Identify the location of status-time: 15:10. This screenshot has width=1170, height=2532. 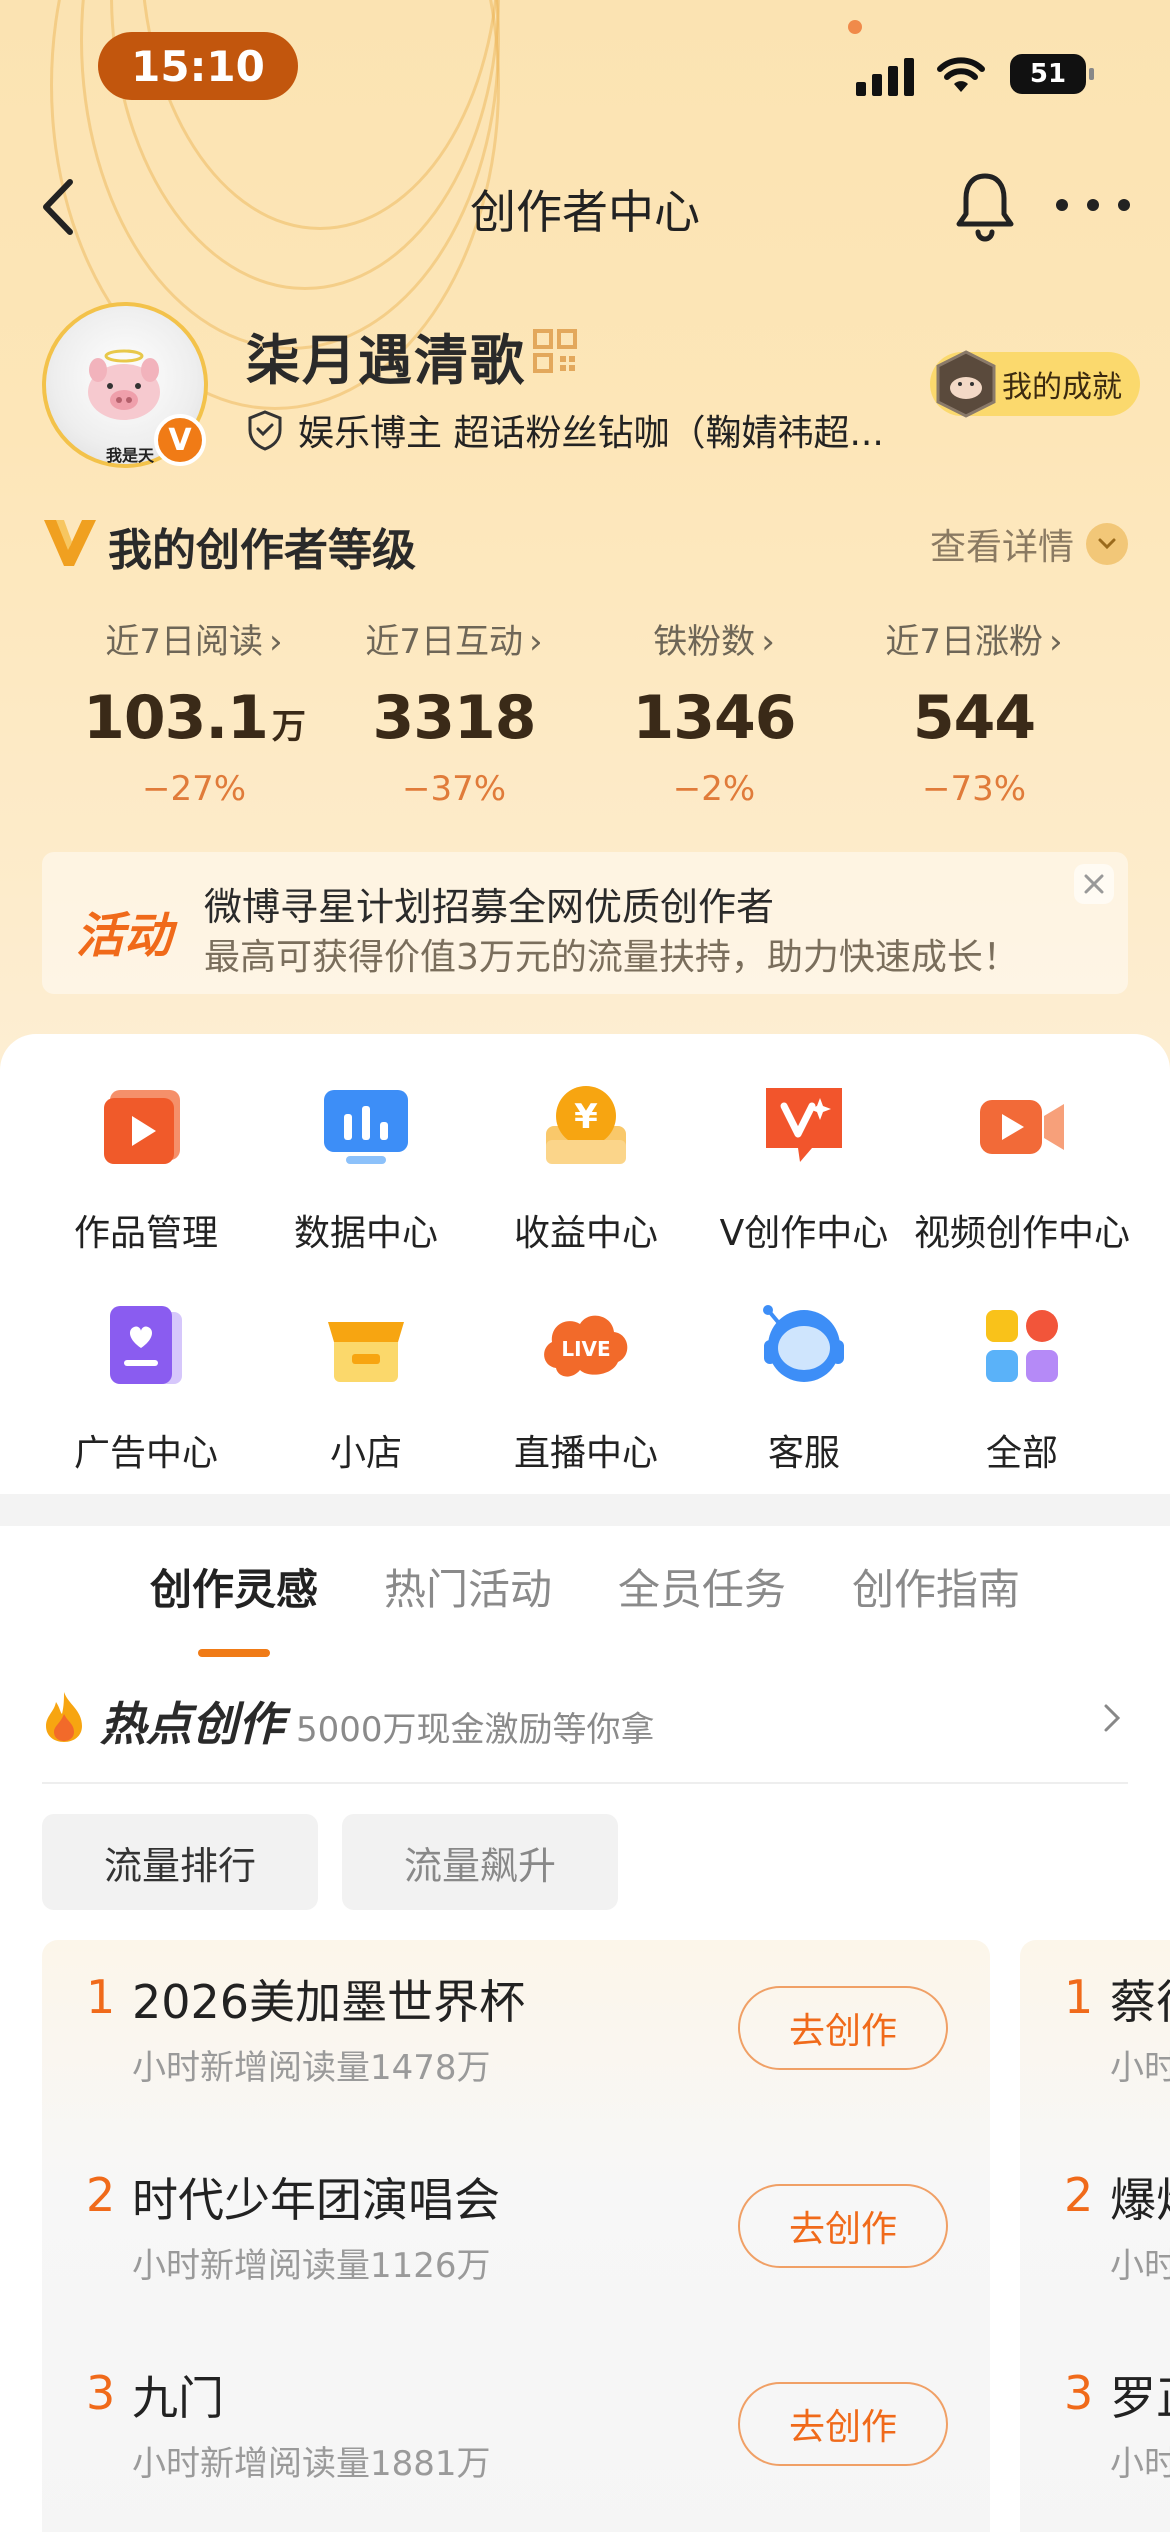
(198, 66).